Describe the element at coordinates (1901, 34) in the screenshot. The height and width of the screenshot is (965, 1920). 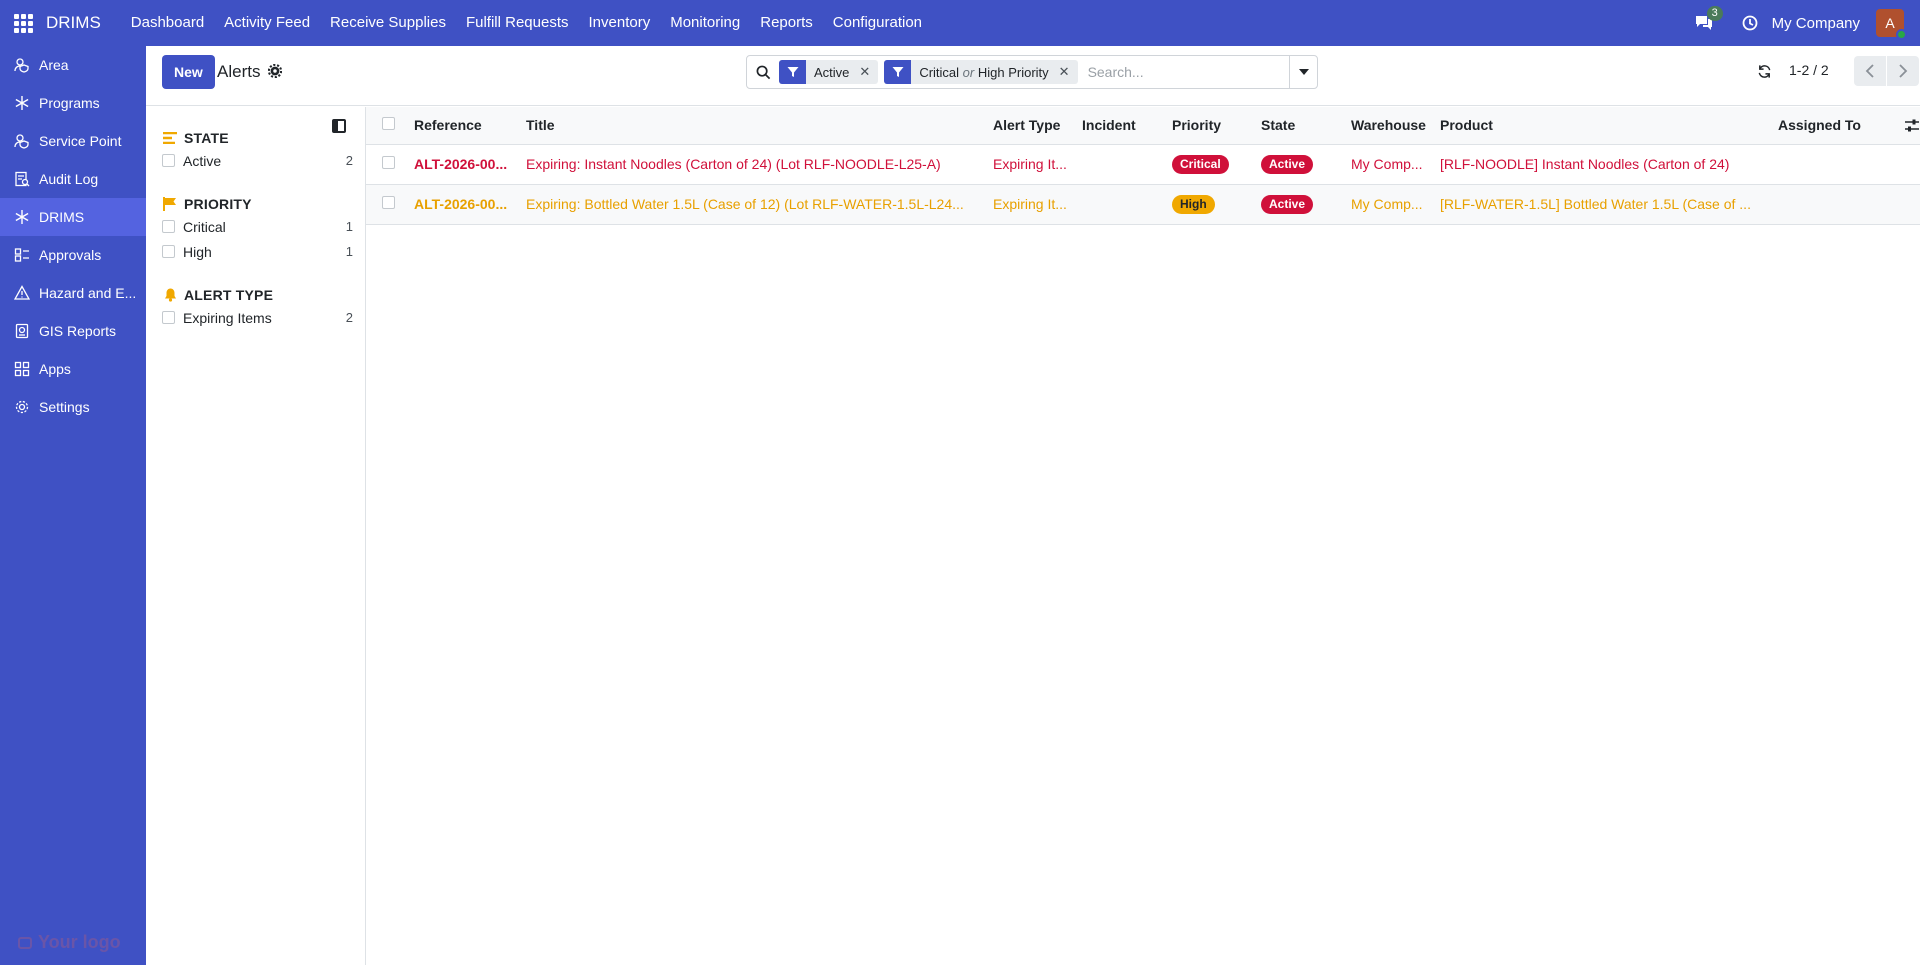
I see `online-status-dot` at that location.